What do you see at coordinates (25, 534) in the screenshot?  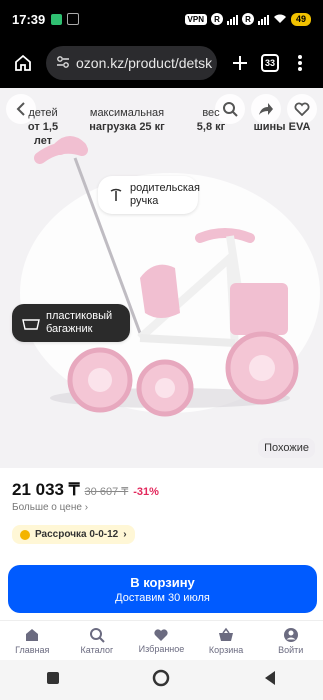 I see `coin-icon` at bounding box center [25, 534].